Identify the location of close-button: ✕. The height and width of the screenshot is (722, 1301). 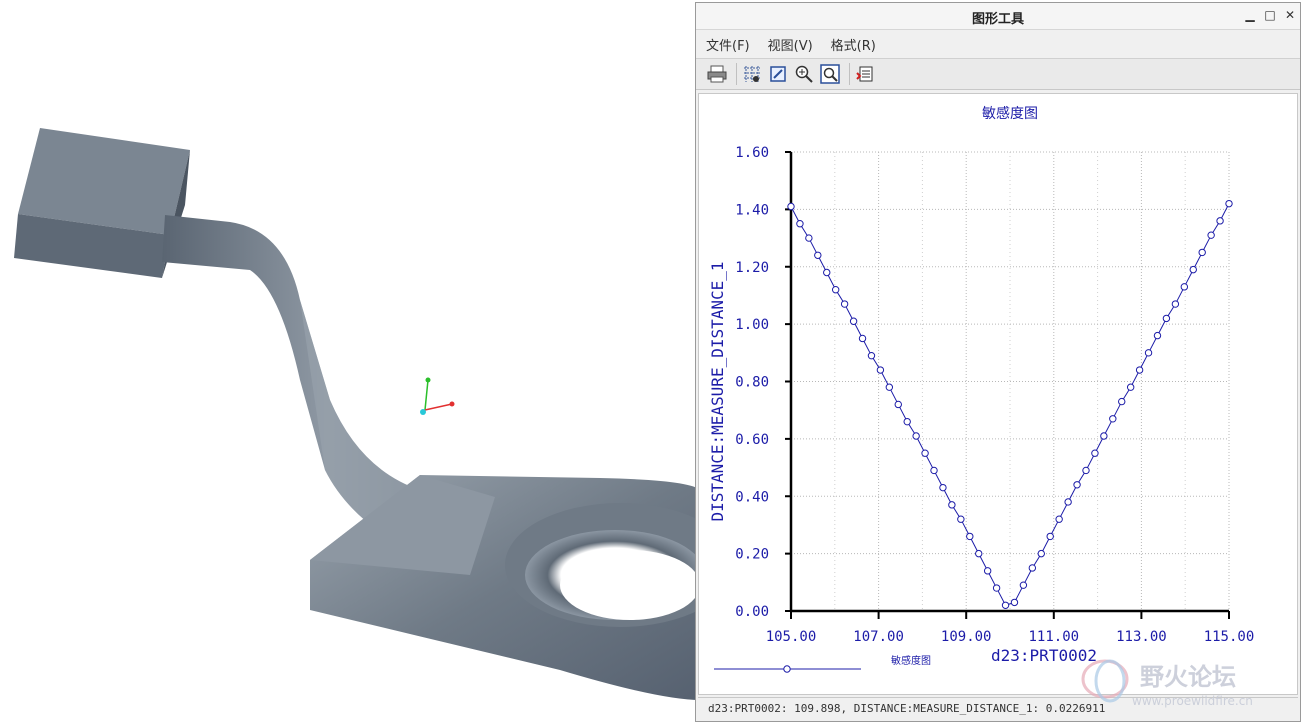
(1290, 15).